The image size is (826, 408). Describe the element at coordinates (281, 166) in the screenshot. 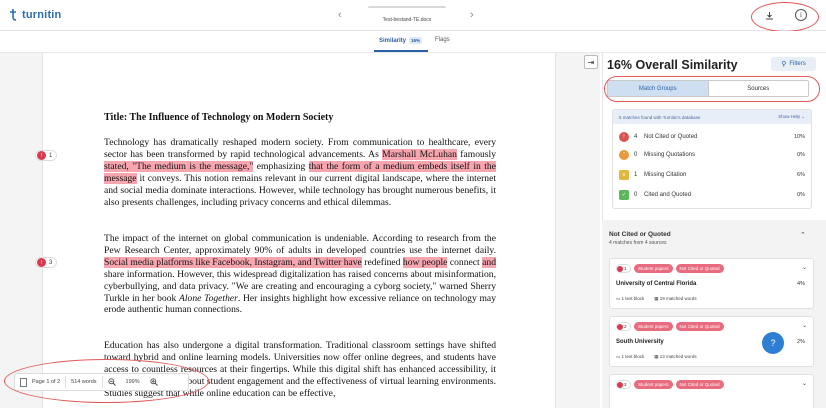

I see `p1-text: emphasizing` at that location.